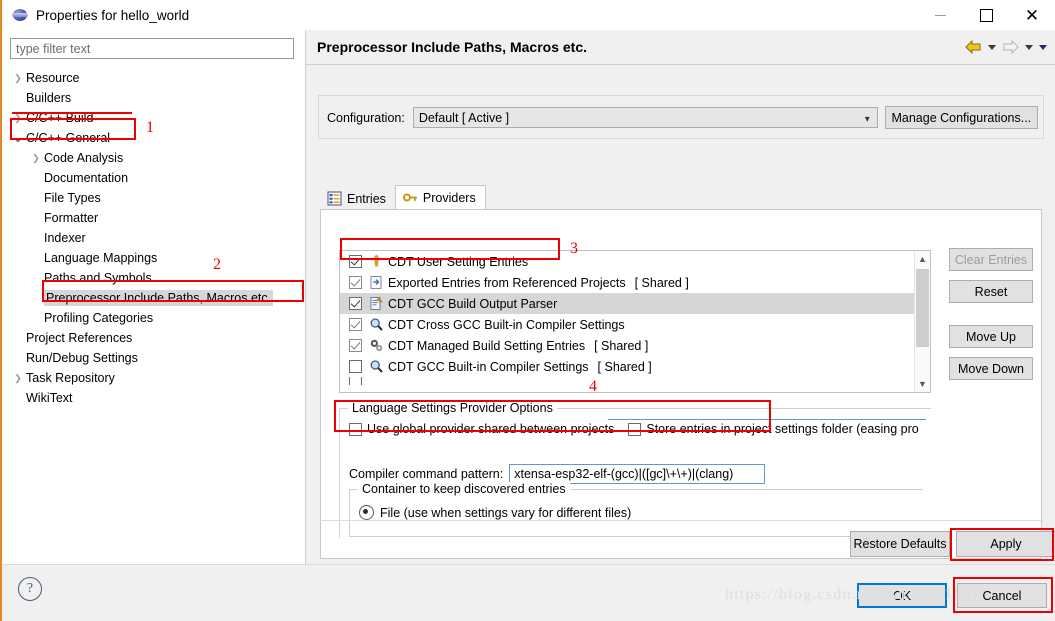 The width and height of the screenshot is (1055, 621). Describe the element at coordinates (153, 378) in the screenshot. I see `sidebar-item-task-repository: ❯ Task Repository` at that location.